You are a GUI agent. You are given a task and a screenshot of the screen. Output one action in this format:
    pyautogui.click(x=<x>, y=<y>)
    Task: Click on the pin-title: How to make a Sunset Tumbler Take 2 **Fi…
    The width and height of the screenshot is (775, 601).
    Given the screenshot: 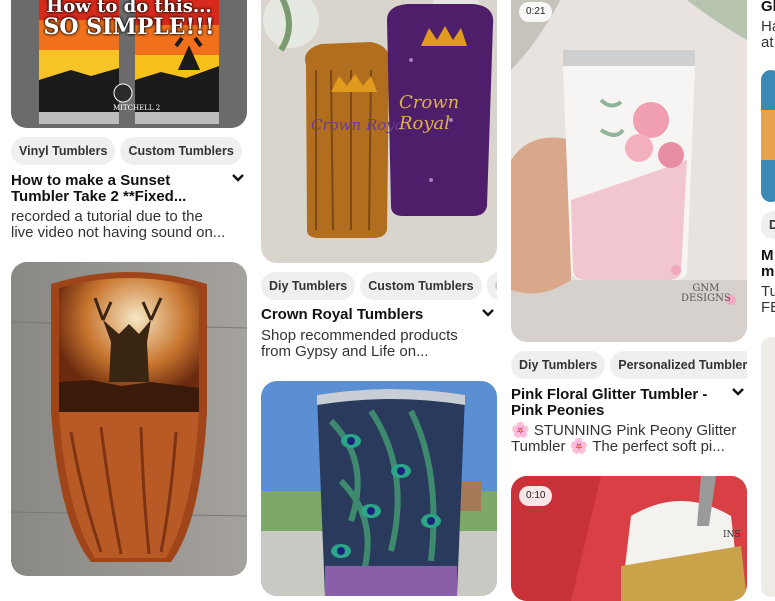 What is the action you would take?
    pyautogui.click(x=118, y=189)
    